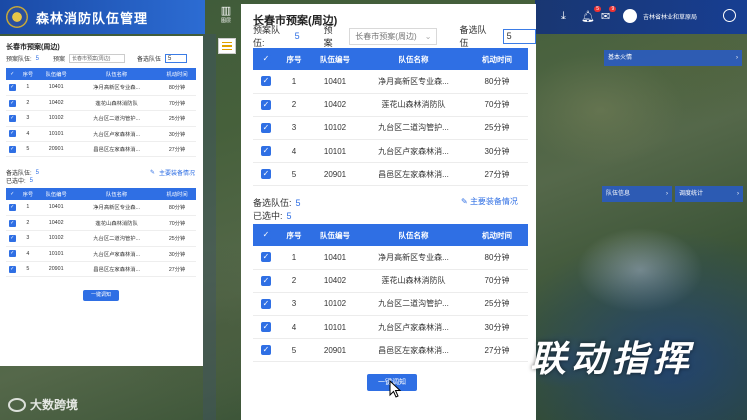 The width and height of the screenshot is (747, 420). I want to click on plan-select: 长春市预案(周边), so click(97, 58).